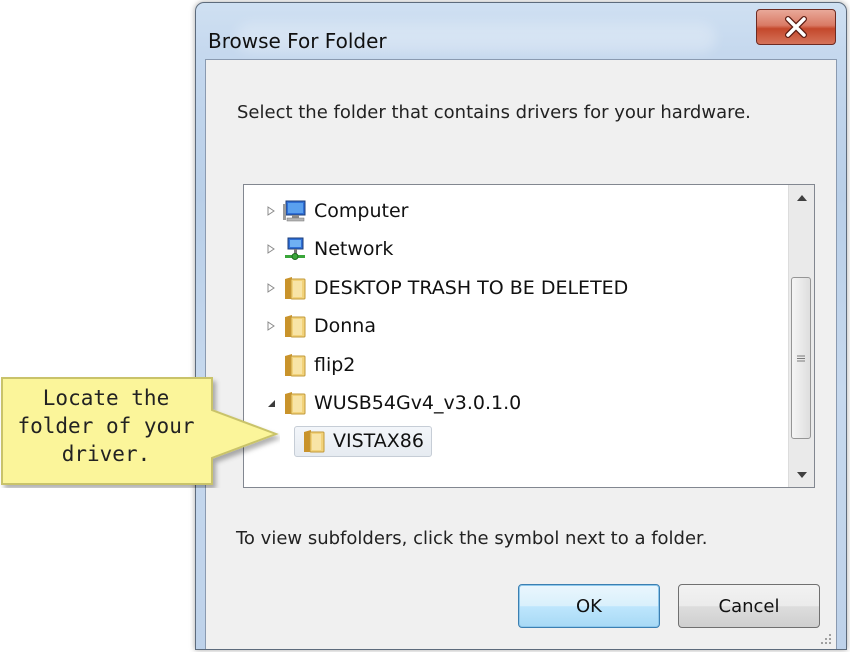 The width and height of the screenshot is (850, 652). Describe the element at coordinates (295, 248) in the screenshot. I see `network-icon` at that location.